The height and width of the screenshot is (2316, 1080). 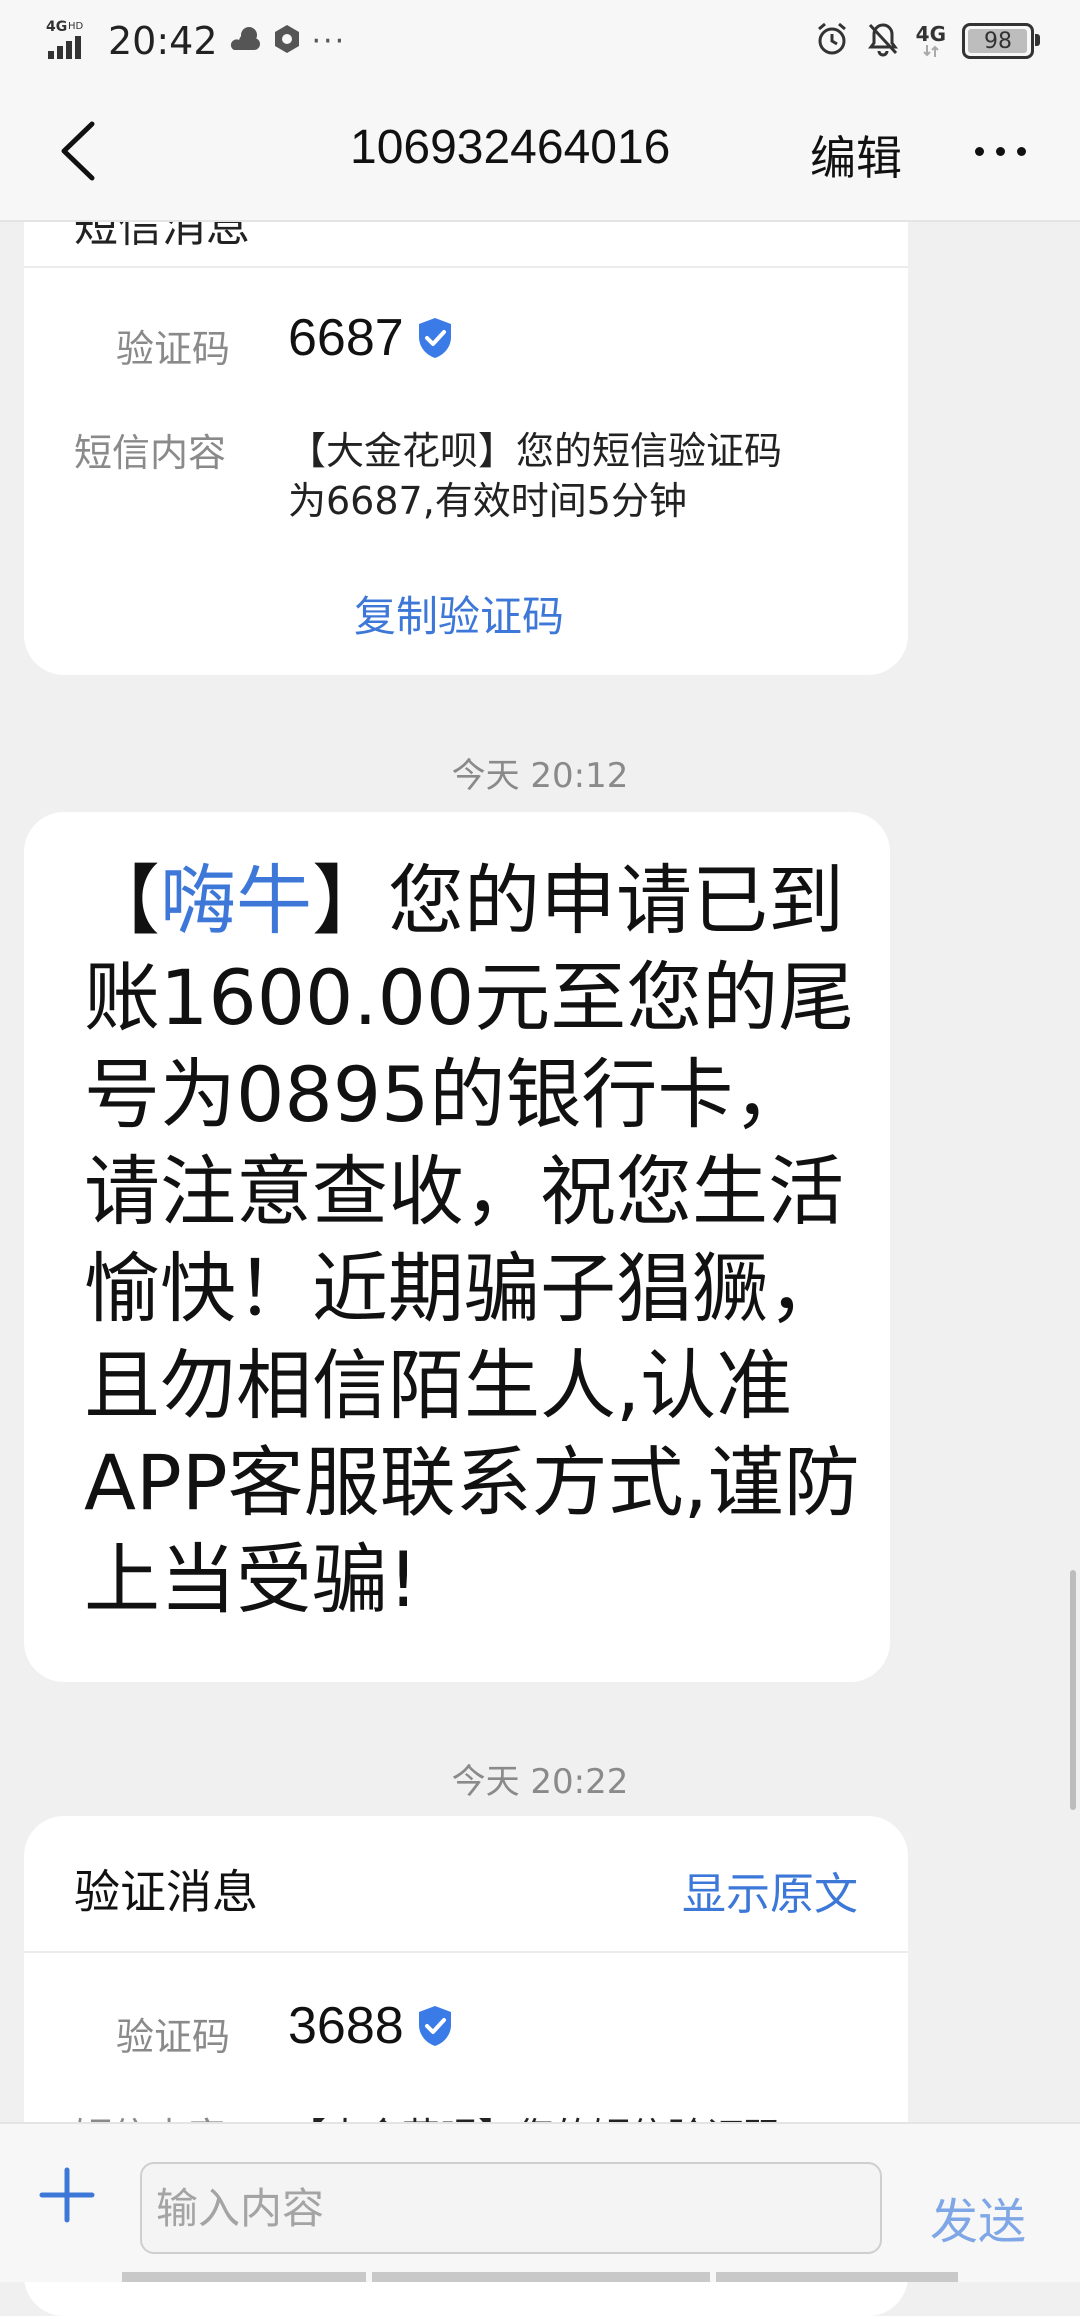 I want to click on message-line-2: 账1600.00元至您的尾, so click(x=469, y=997).